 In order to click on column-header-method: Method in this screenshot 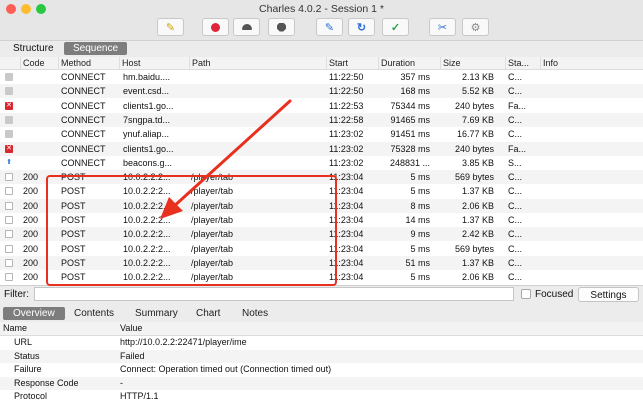, I will do `click(88, 63)`.